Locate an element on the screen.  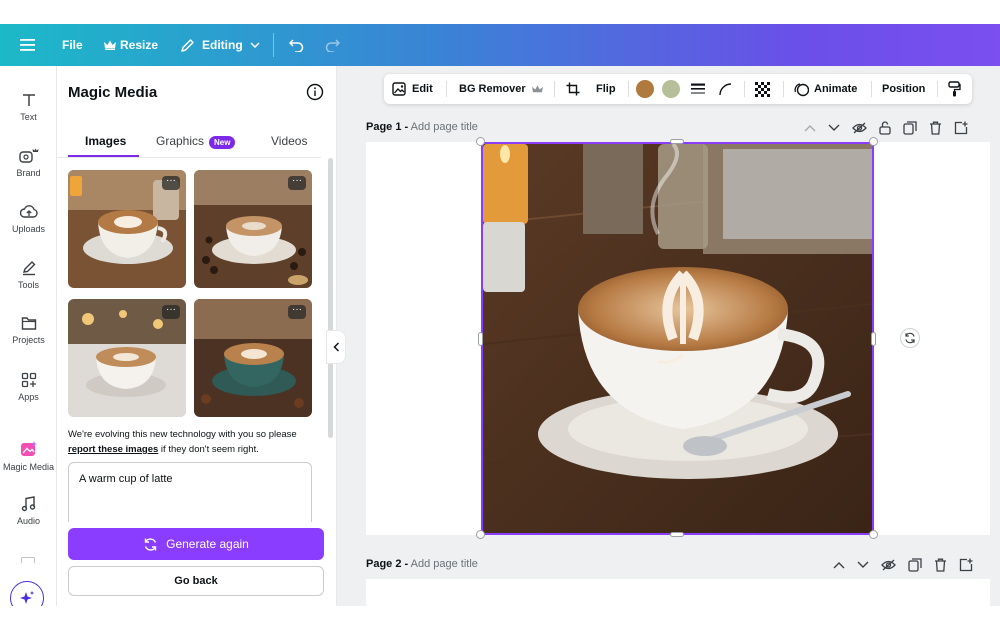
folder-icon is located at coordinates (28, 323).